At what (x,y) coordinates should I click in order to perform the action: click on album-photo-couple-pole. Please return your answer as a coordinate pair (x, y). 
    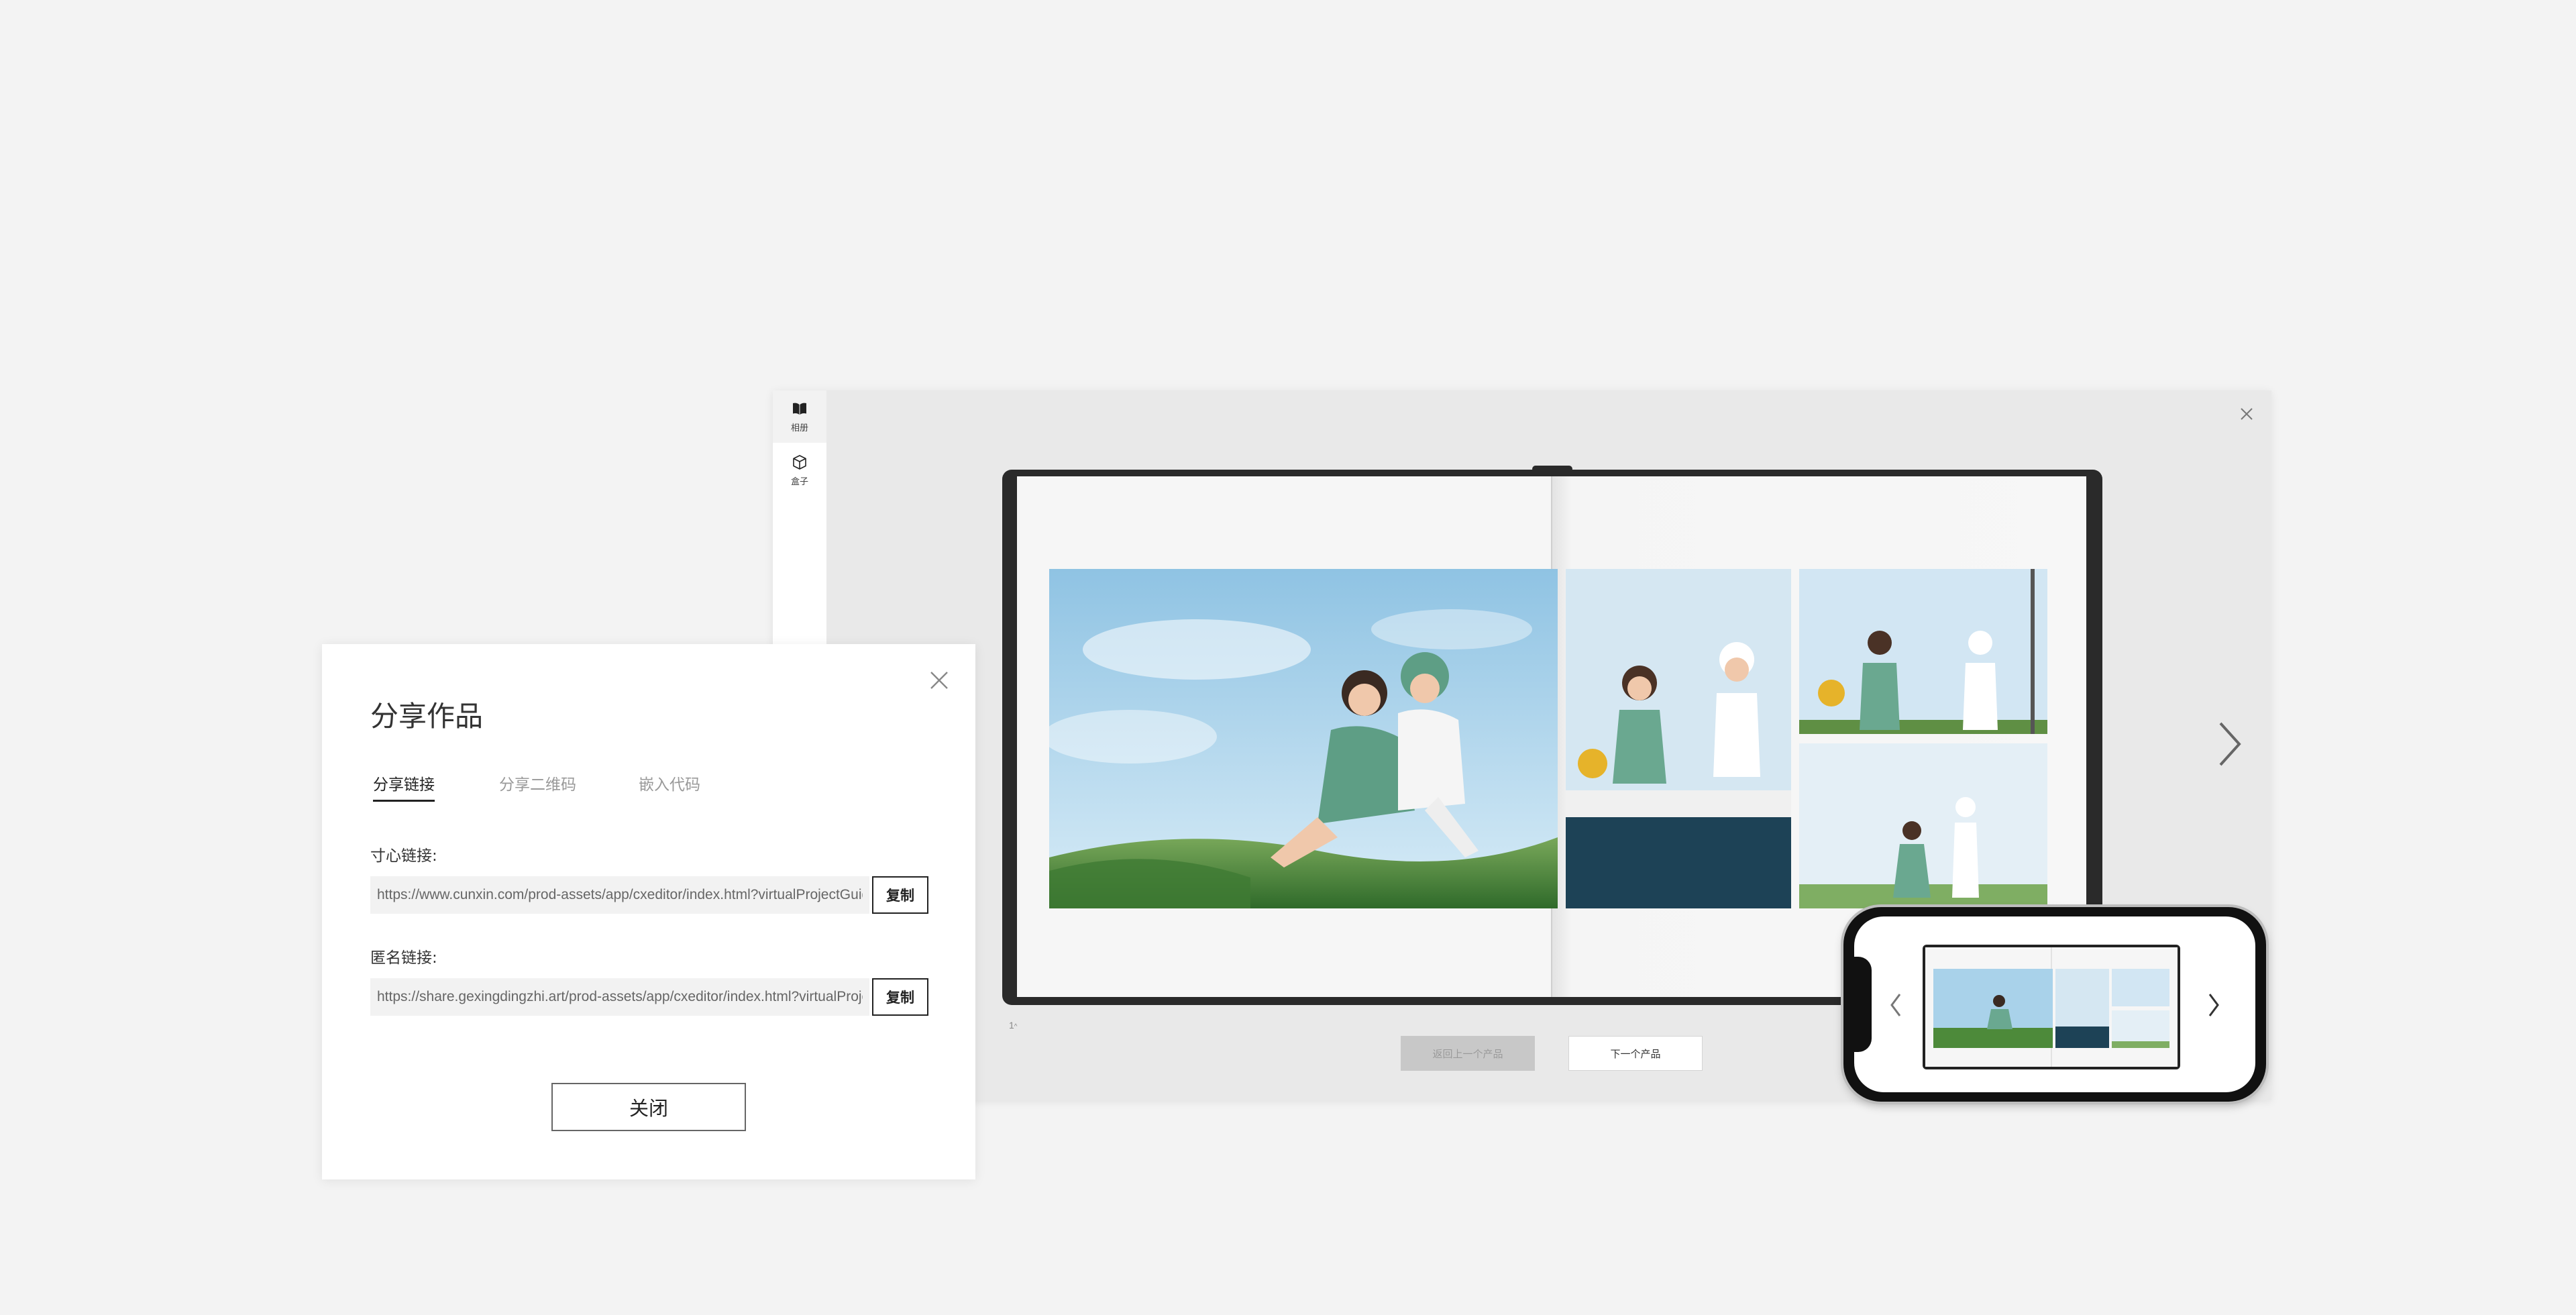
    Looking at the image, I should click on (1923, 651).